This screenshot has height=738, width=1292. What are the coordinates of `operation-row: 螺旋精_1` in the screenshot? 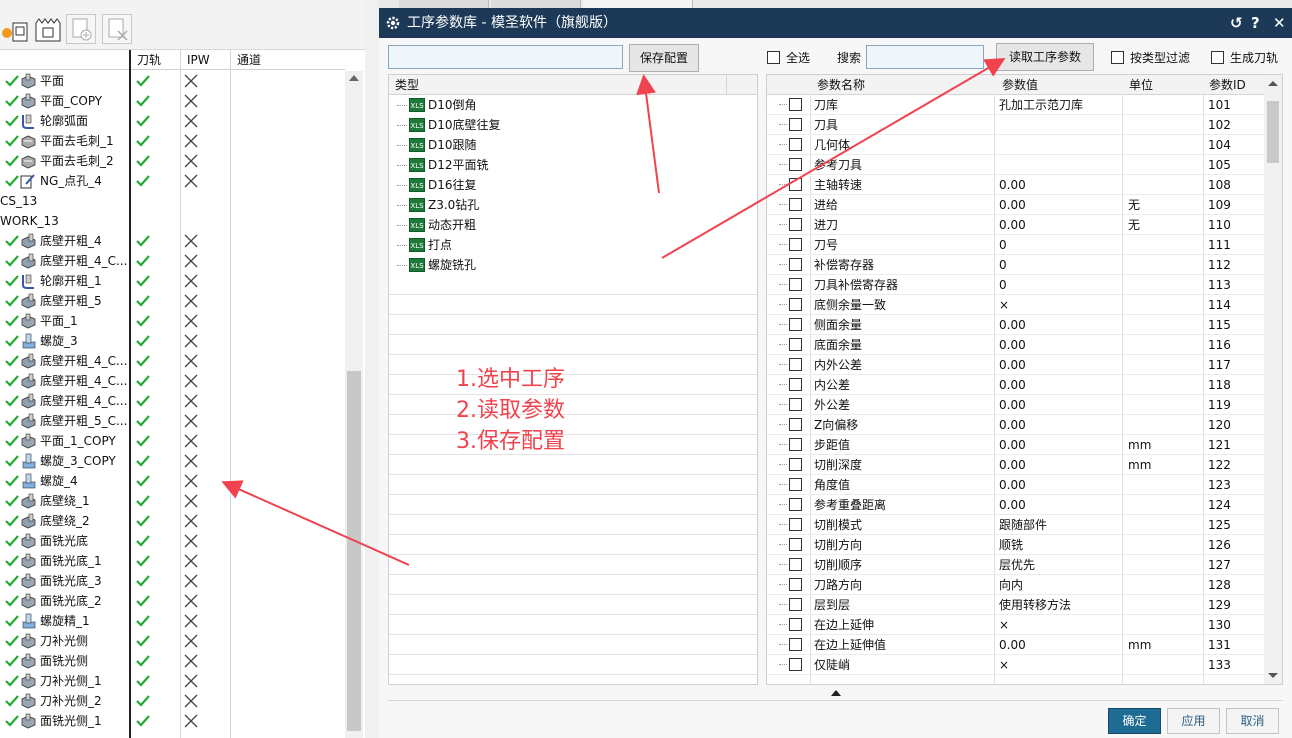 It's located at (172, 621).